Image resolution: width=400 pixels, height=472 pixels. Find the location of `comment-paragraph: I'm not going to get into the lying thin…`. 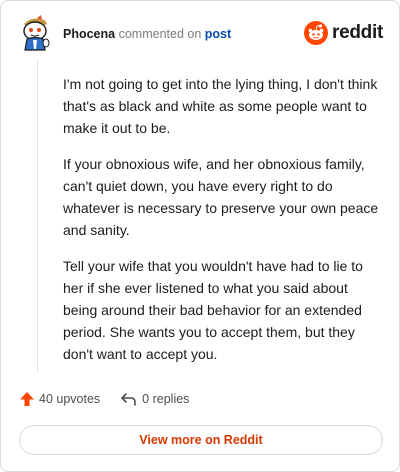

comment-paragraph: I'm not going to get into the lying thin… is located at coordinates (220, 106).